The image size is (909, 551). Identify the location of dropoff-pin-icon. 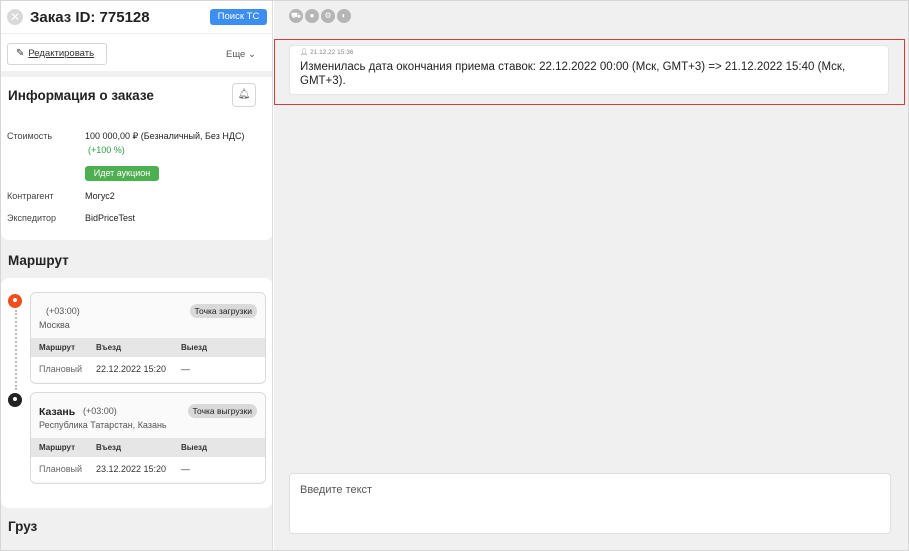
(15, 400).